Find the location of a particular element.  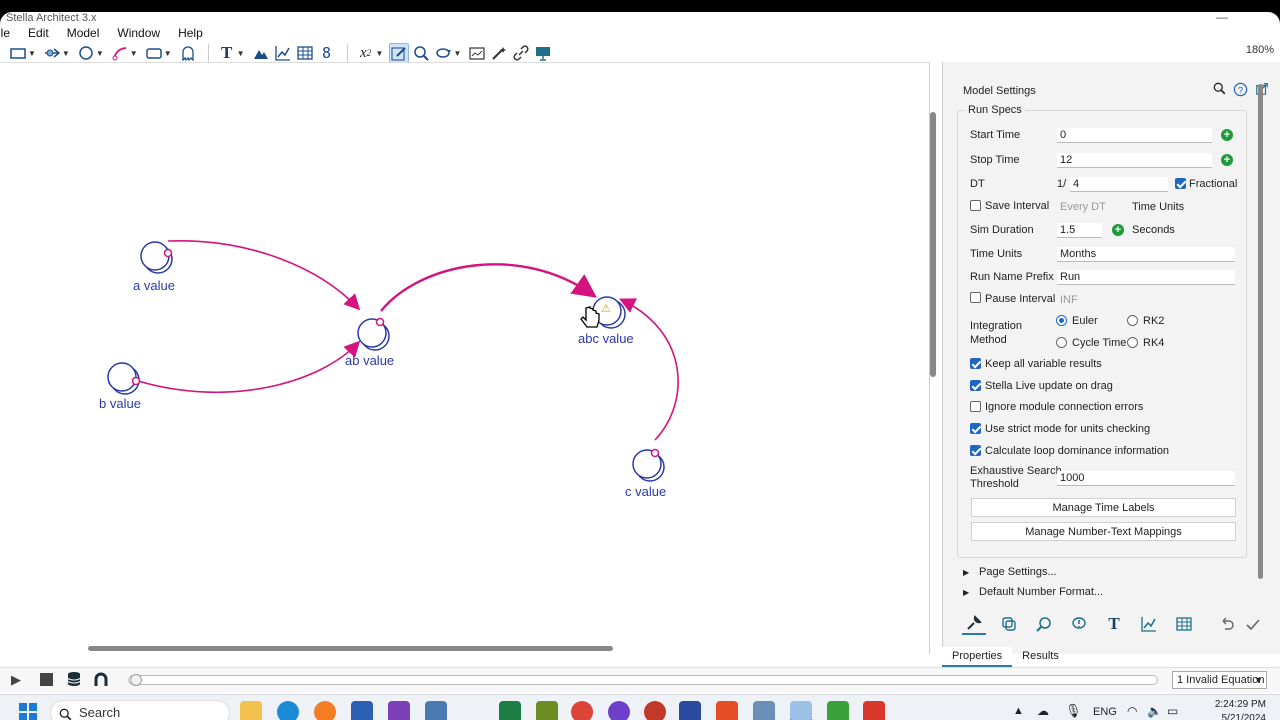

ignore-module-errors-checkbox is located at coordinates (975, 406).